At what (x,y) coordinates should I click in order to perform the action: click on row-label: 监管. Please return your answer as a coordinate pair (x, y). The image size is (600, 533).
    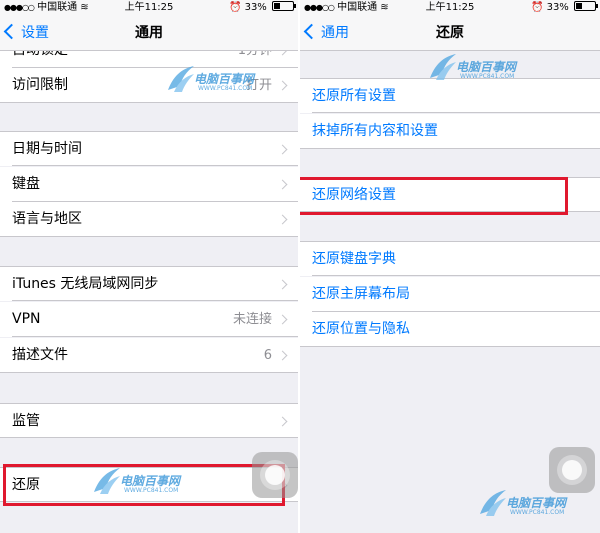
    Looking at the image, I should click on (26, 421).